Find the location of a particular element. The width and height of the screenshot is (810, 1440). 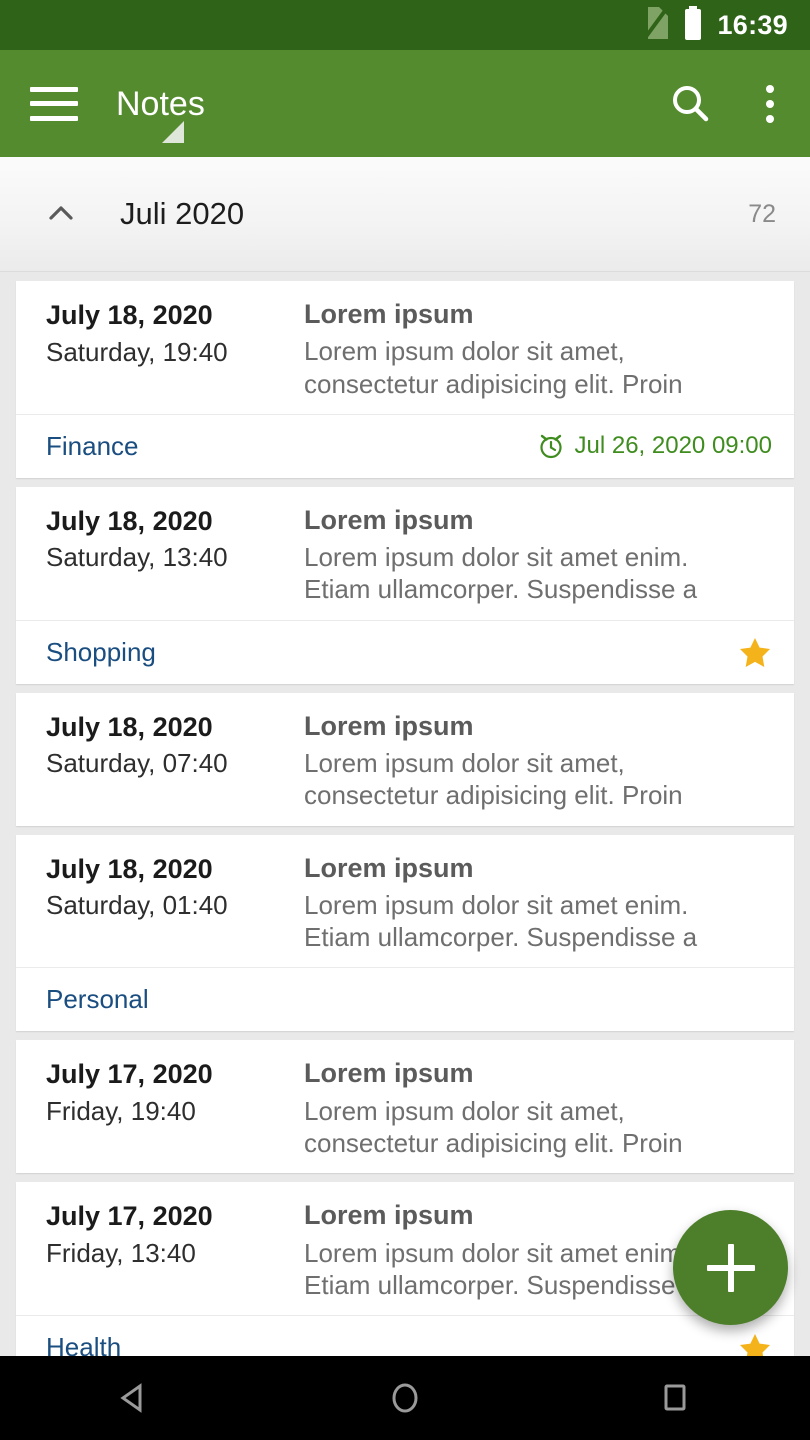

android-nav-bar is located at coordinates (405, 1398).